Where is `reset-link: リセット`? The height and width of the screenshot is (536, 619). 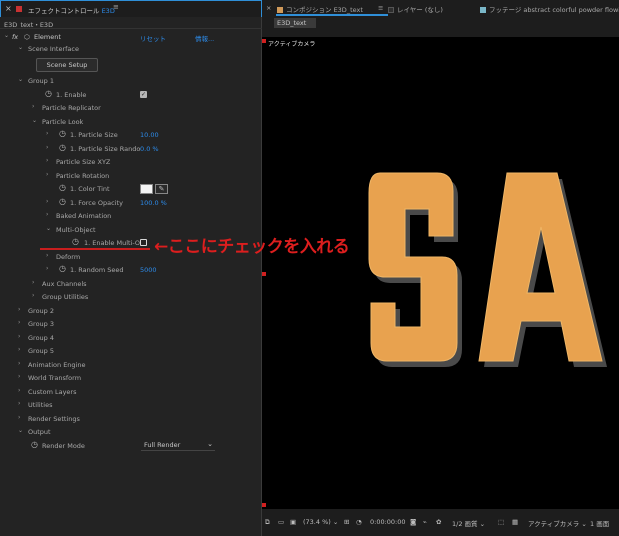
reset-link: リセット is located at coordinates (153, 38).